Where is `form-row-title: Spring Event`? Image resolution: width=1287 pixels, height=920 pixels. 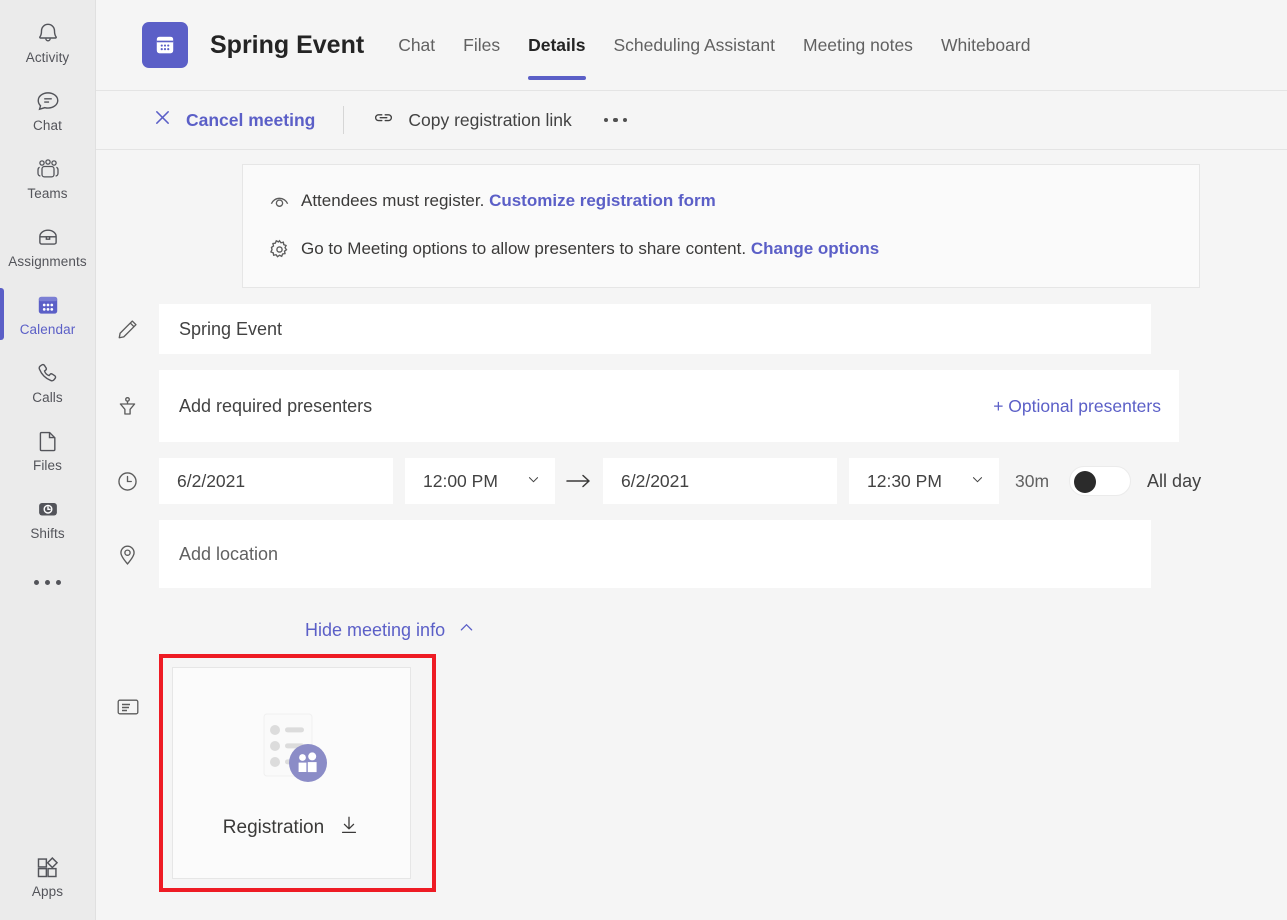 form-row-title: Spring Event is located at coordinates (691, 329).